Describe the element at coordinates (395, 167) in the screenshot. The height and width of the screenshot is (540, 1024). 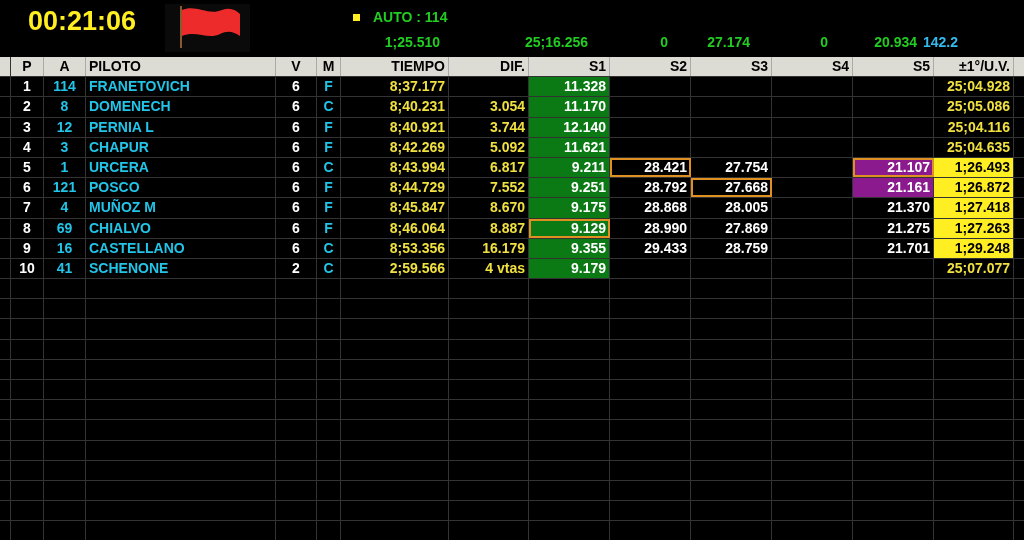
I see `time-cell: 8;43.994` at that location.